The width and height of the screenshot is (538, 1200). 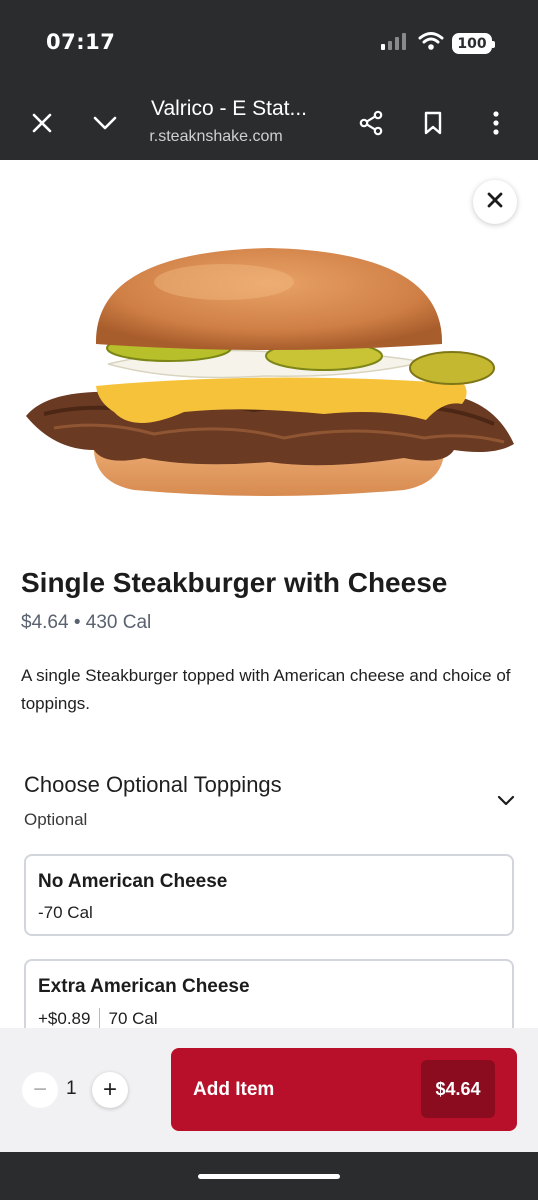 What do you see at coordinates (433, 123) in the screenshot?
I see `bookmark-icon` at bounding box center [433, 123].